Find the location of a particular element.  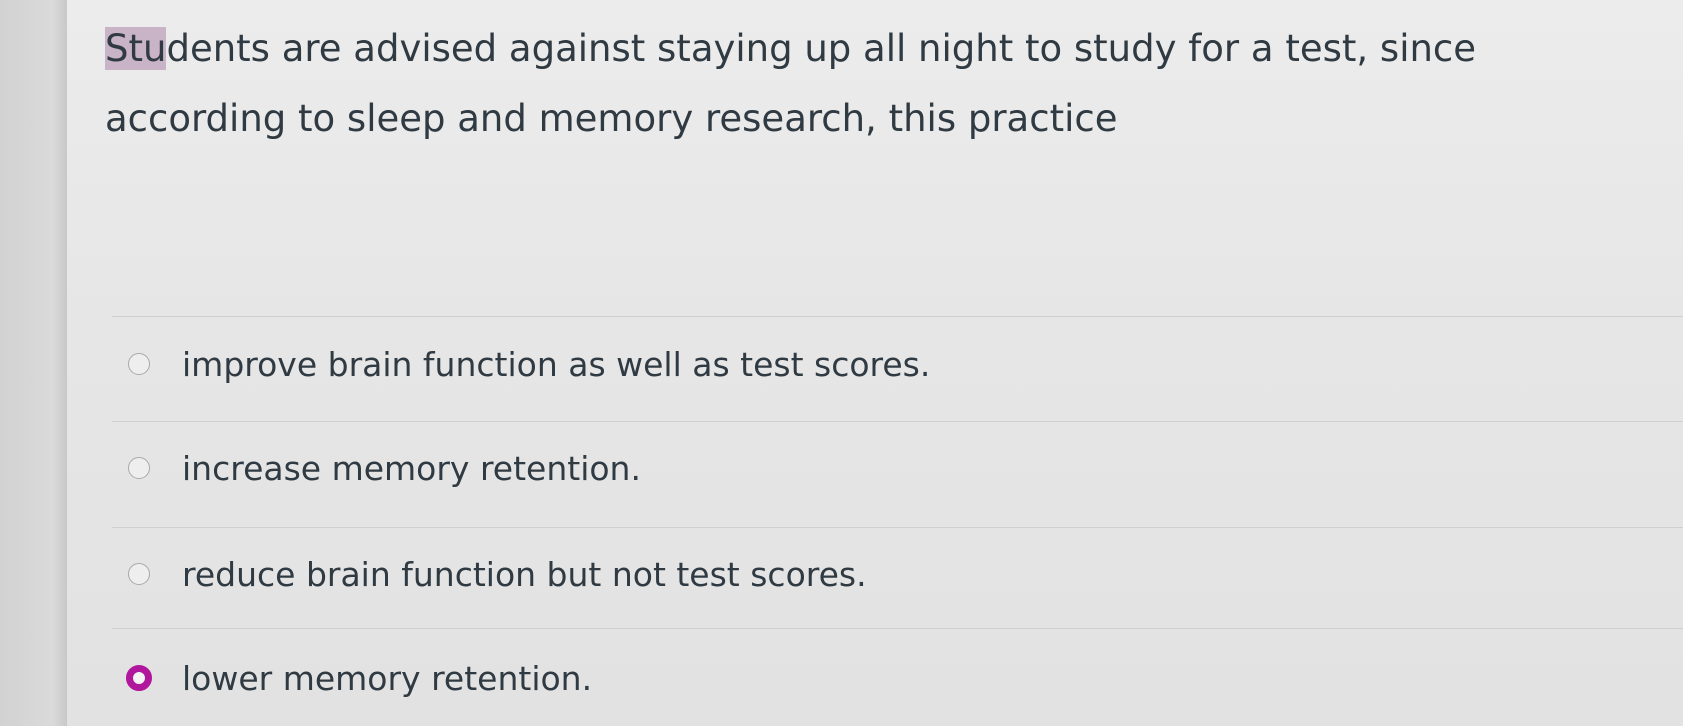

left-margin is located at coordinates (33, 363).